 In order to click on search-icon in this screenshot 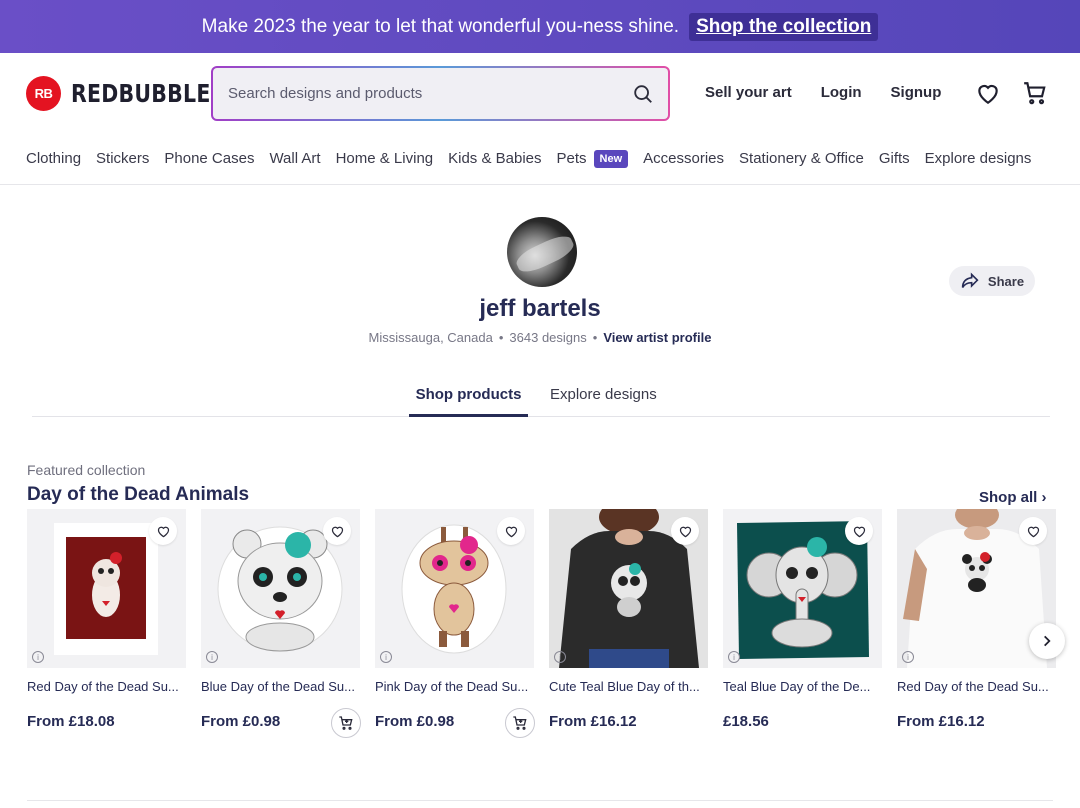, I will do `click(643, 94)`.